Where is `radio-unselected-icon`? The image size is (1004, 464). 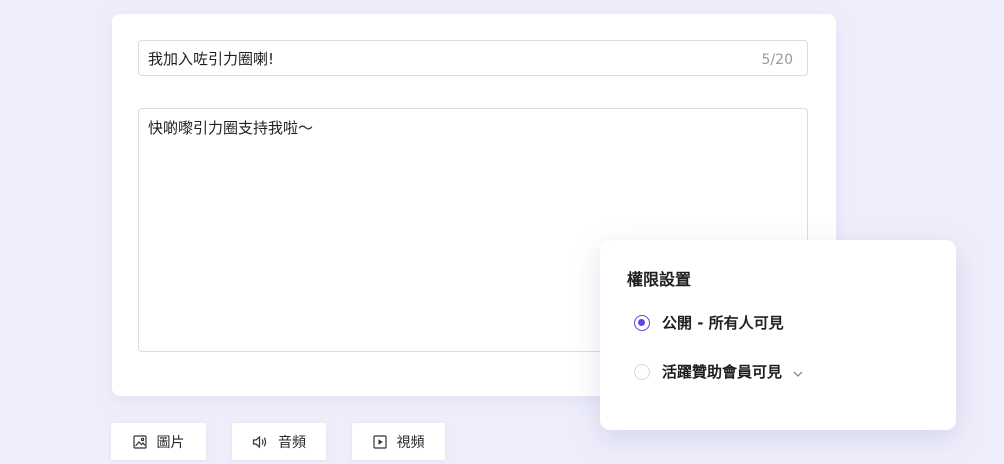 radio-unselected-icon is located at coordinates (642, 372).